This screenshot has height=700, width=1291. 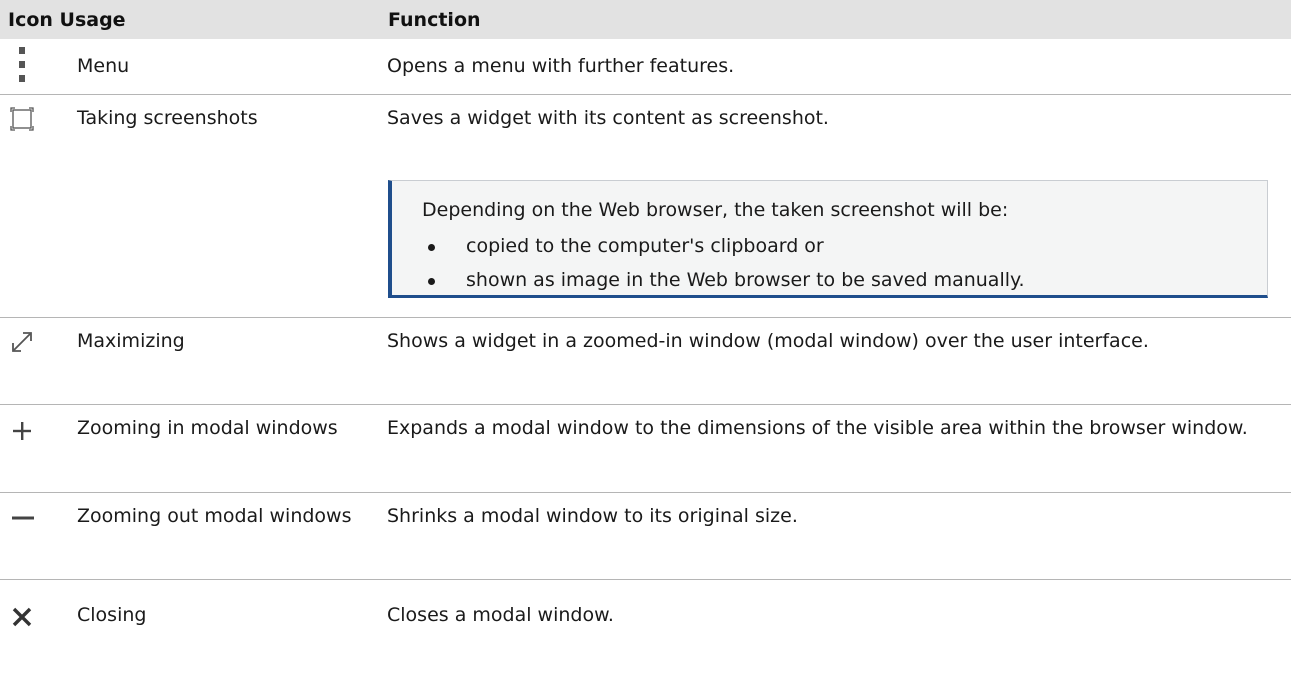 I want to click on table-row: Menu Opens a menu with further features., so click(x=645, y=67).